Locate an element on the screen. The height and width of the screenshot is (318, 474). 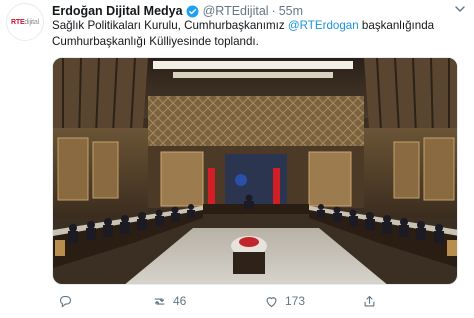
tweet-actions: 46 173 is located at coordinates (257, 301).